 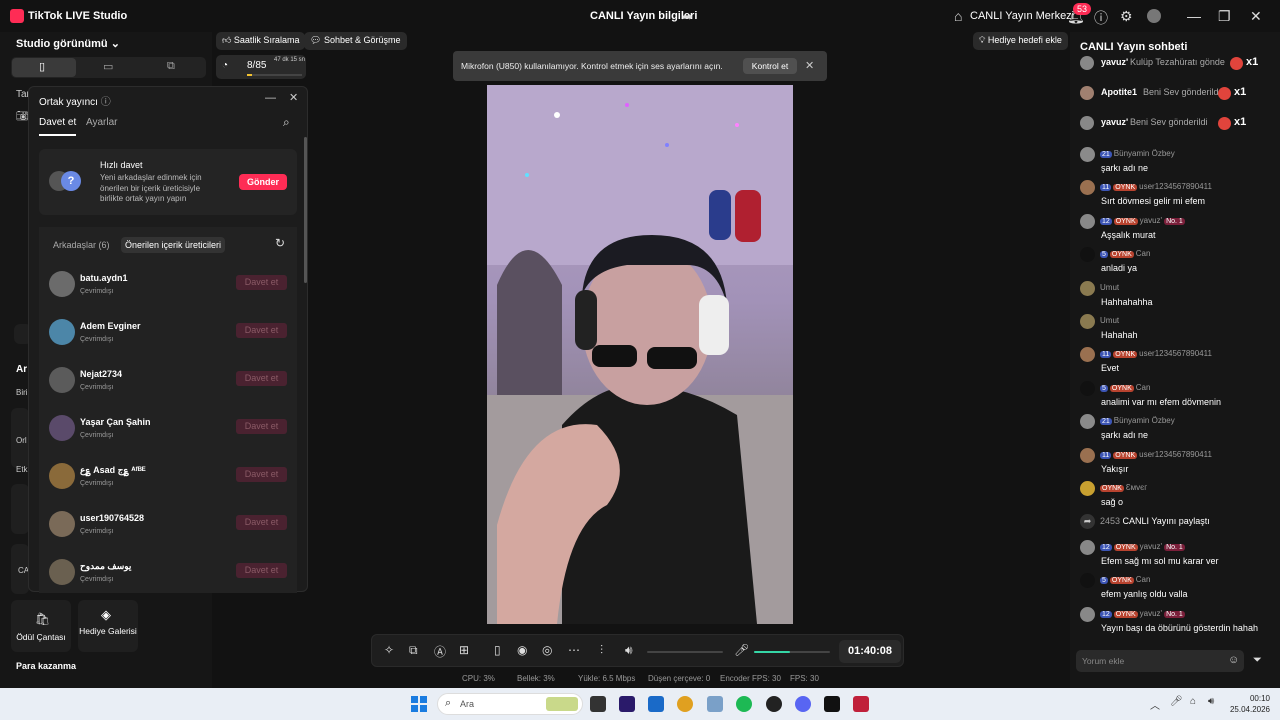 What do you see at coordinates (413, 650) in the screenshot?
I see `layout-icon: ⧉` at bounding box center [413, 650].